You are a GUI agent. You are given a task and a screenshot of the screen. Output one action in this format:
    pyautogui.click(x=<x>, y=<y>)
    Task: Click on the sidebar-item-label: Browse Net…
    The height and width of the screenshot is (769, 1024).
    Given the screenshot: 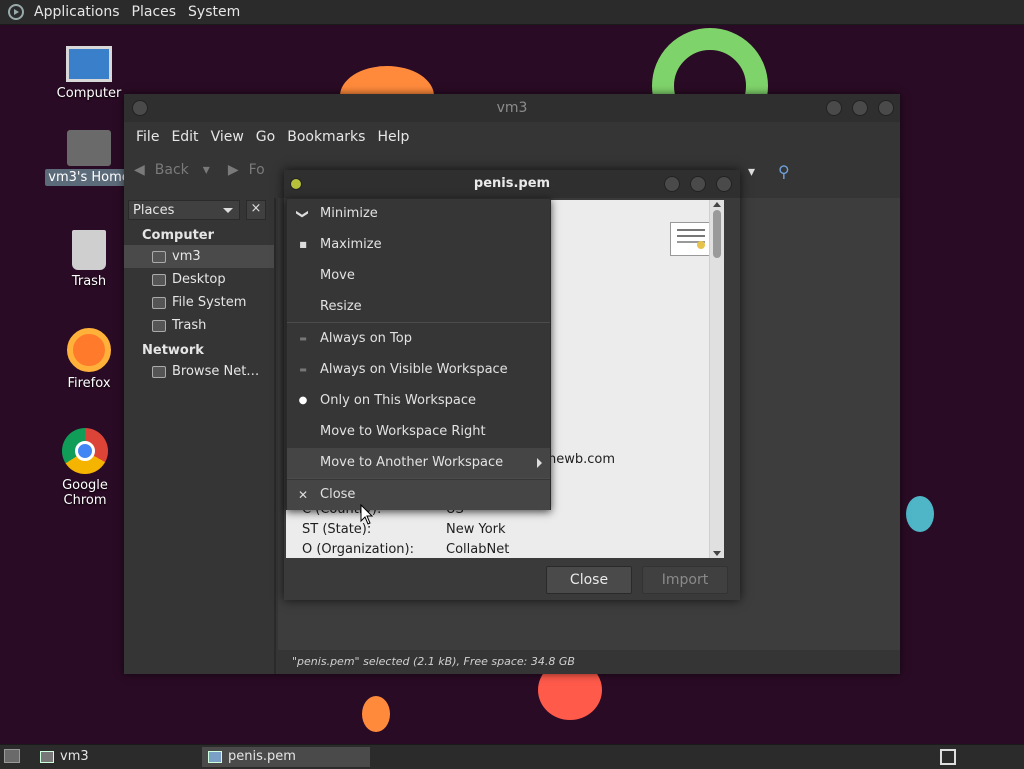 What is the action you would take?
    pyautogui.click(x=216, y=371)
    